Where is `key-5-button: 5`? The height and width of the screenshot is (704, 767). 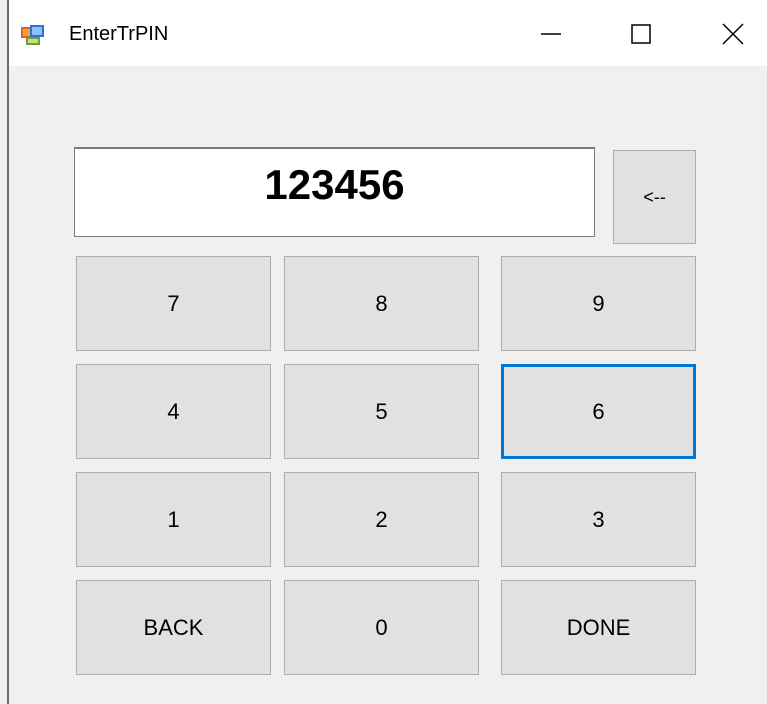
key-5-button: 5 is located at coordinates (381, 411).